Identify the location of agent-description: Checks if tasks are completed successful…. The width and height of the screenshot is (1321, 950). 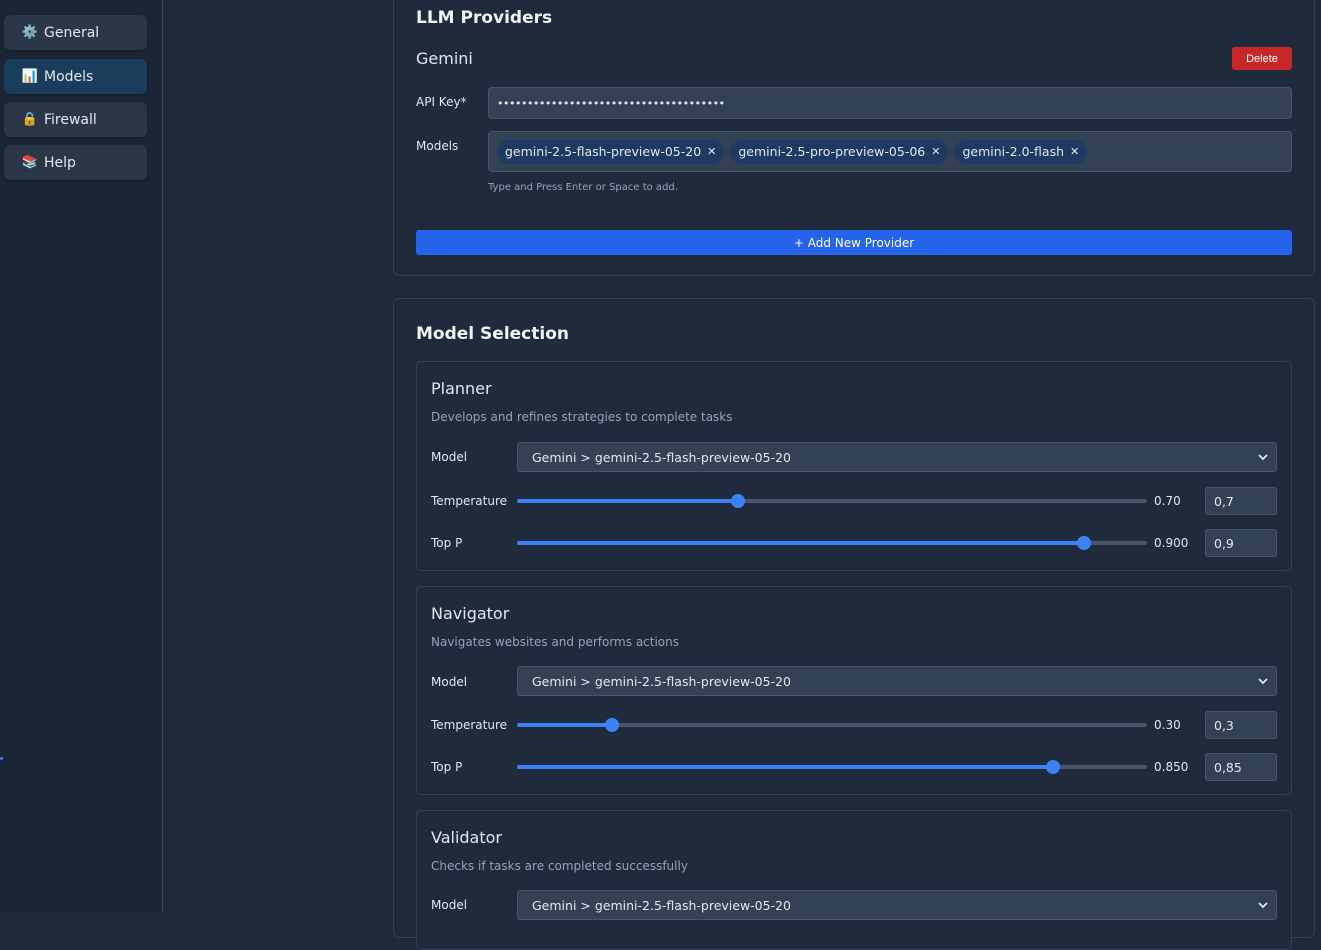
(559, 866).